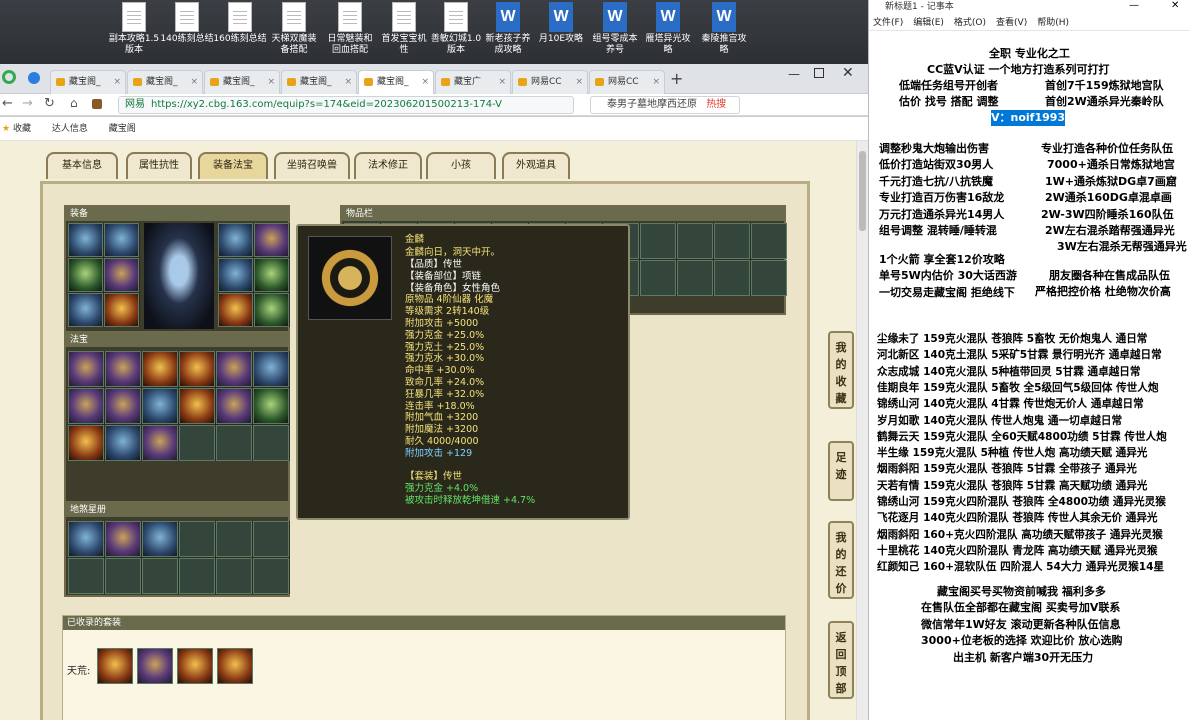 The height and width of the screenshot is (720, 1190). What do you see at coordinates (841, 560) in the screenshot?
I see `side-button: 我的还价` at bounding box center [841, 560].